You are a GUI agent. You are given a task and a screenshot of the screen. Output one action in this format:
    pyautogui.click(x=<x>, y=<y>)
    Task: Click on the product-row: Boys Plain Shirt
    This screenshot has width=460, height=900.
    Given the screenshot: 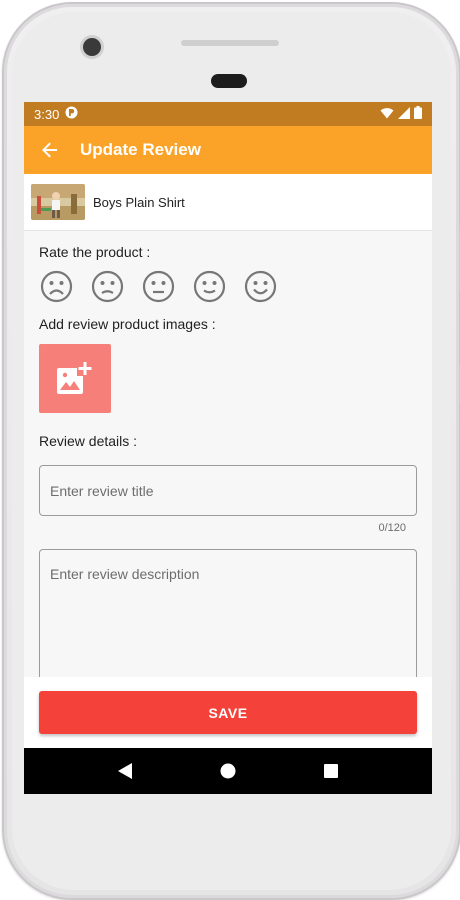 What is the action you would take?
    pyautogui.click(x=228, y=202)
    